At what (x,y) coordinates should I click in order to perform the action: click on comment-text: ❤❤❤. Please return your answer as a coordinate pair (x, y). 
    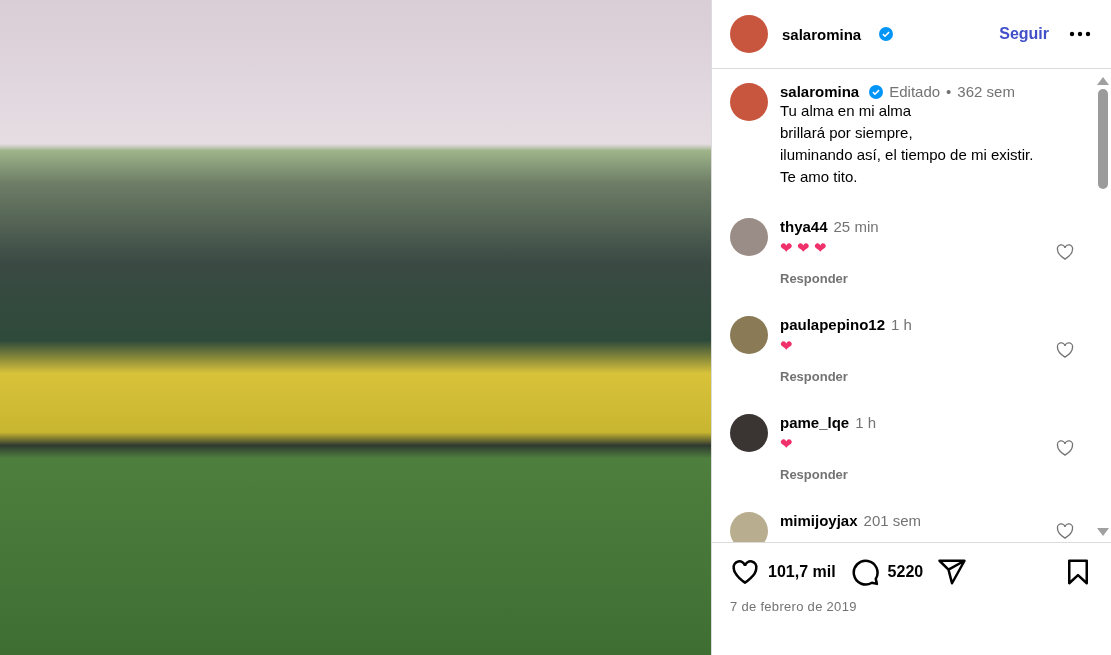
    Looking at the image, I should click on (806, 248).